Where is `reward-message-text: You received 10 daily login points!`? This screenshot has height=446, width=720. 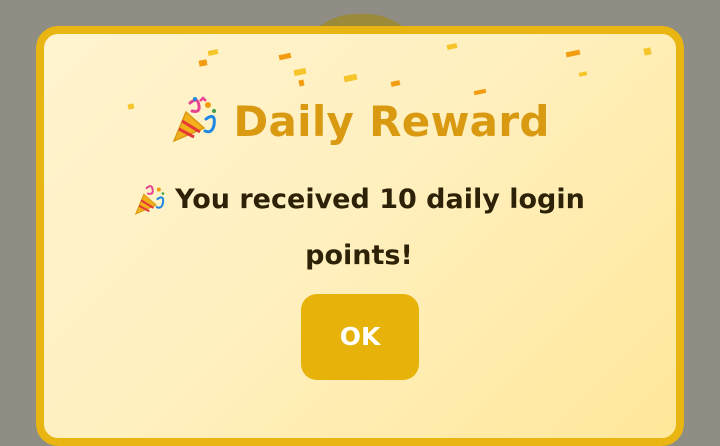 reward-message-text: You received 10 daily login points! is located at coordinates (380, 227).